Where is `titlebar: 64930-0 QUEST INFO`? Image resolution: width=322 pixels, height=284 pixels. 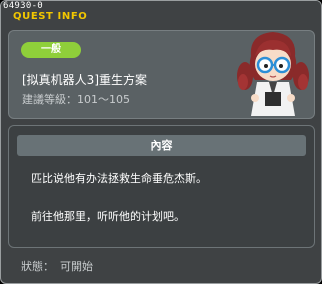
titlebar: 64930-0 QUEST INFO is located at coordinates (161, 14).